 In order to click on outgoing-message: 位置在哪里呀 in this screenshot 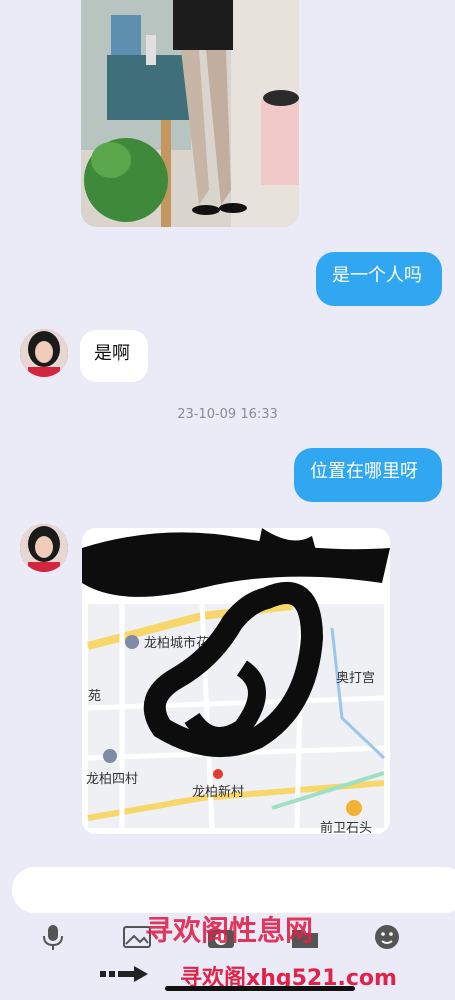, I will do `click(368, 475)`.